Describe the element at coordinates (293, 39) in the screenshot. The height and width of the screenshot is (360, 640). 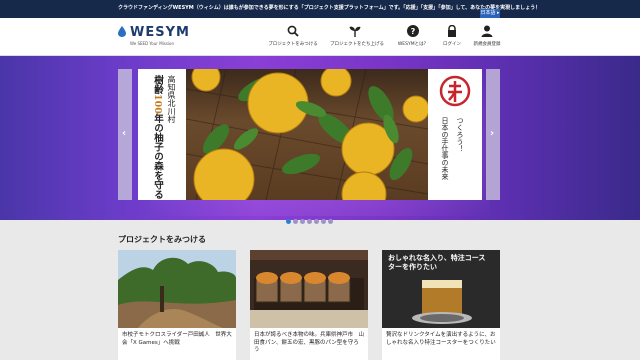
I see `nav-find-projects: プロジェクトをみつける` at that location.